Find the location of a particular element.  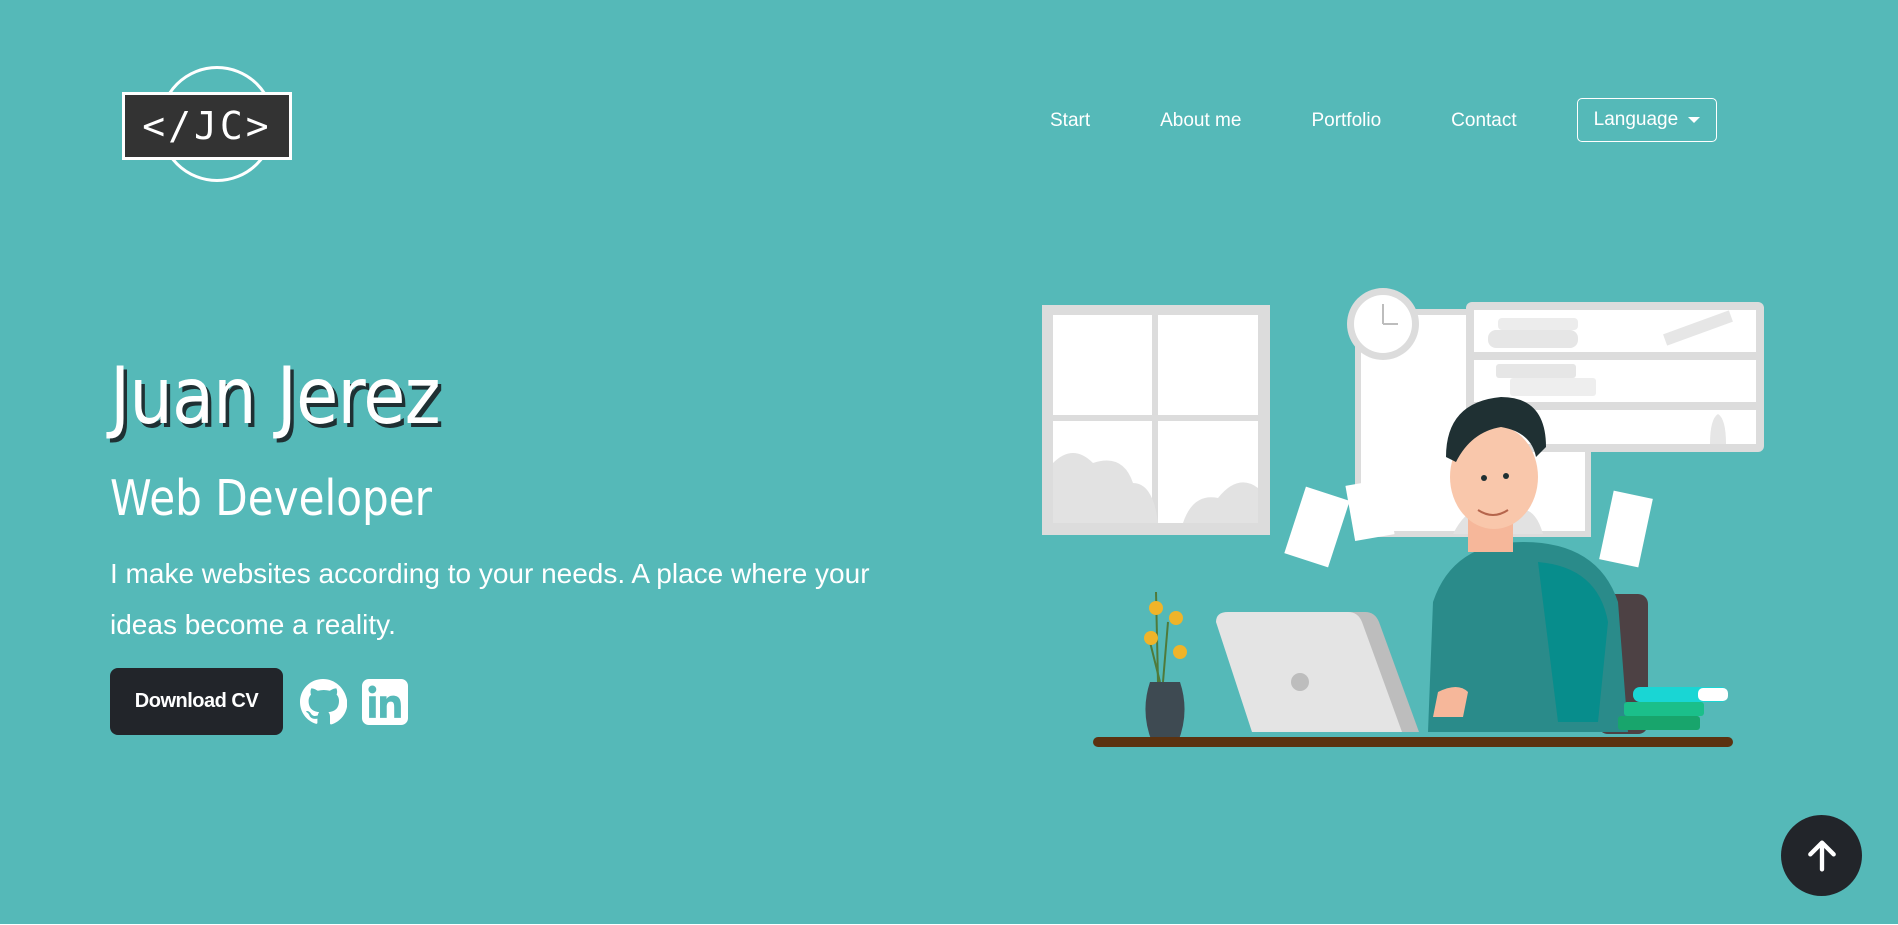

site-logo: </JC> is located at coordinates (210, 126).